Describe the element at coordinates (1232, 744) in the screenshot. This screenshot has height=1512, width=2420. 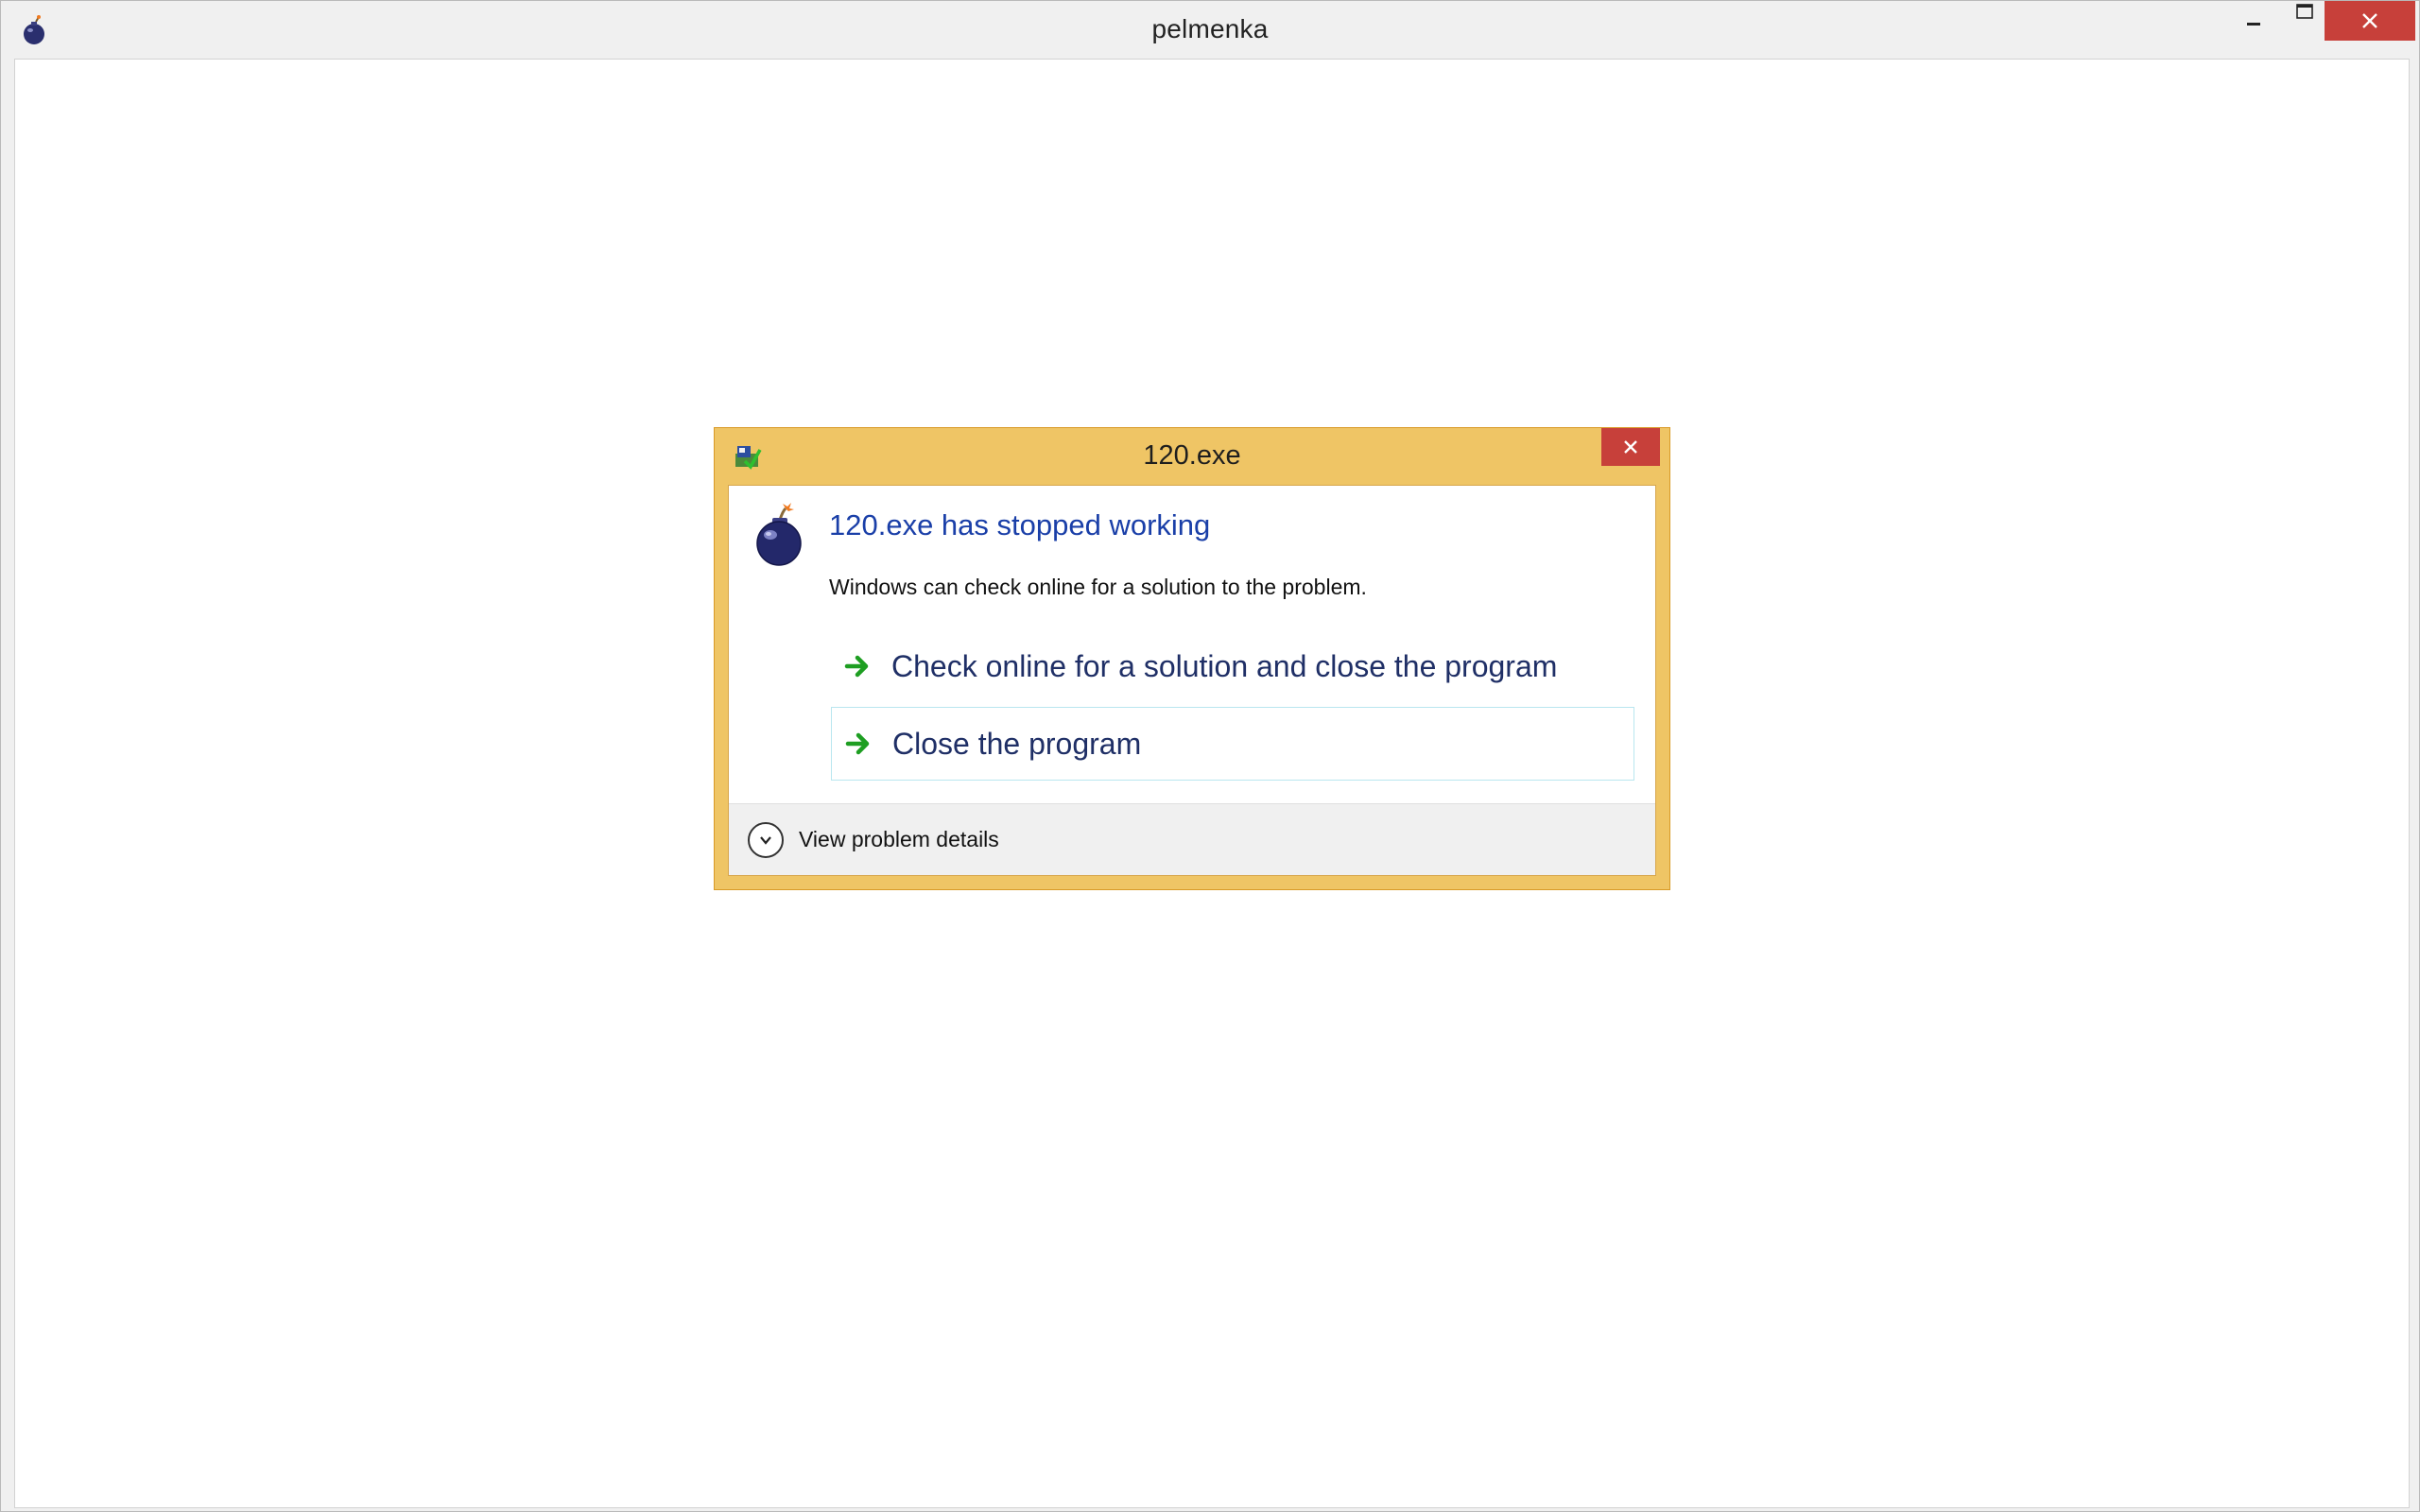
I see `close-program-option: Close the program` at that location.